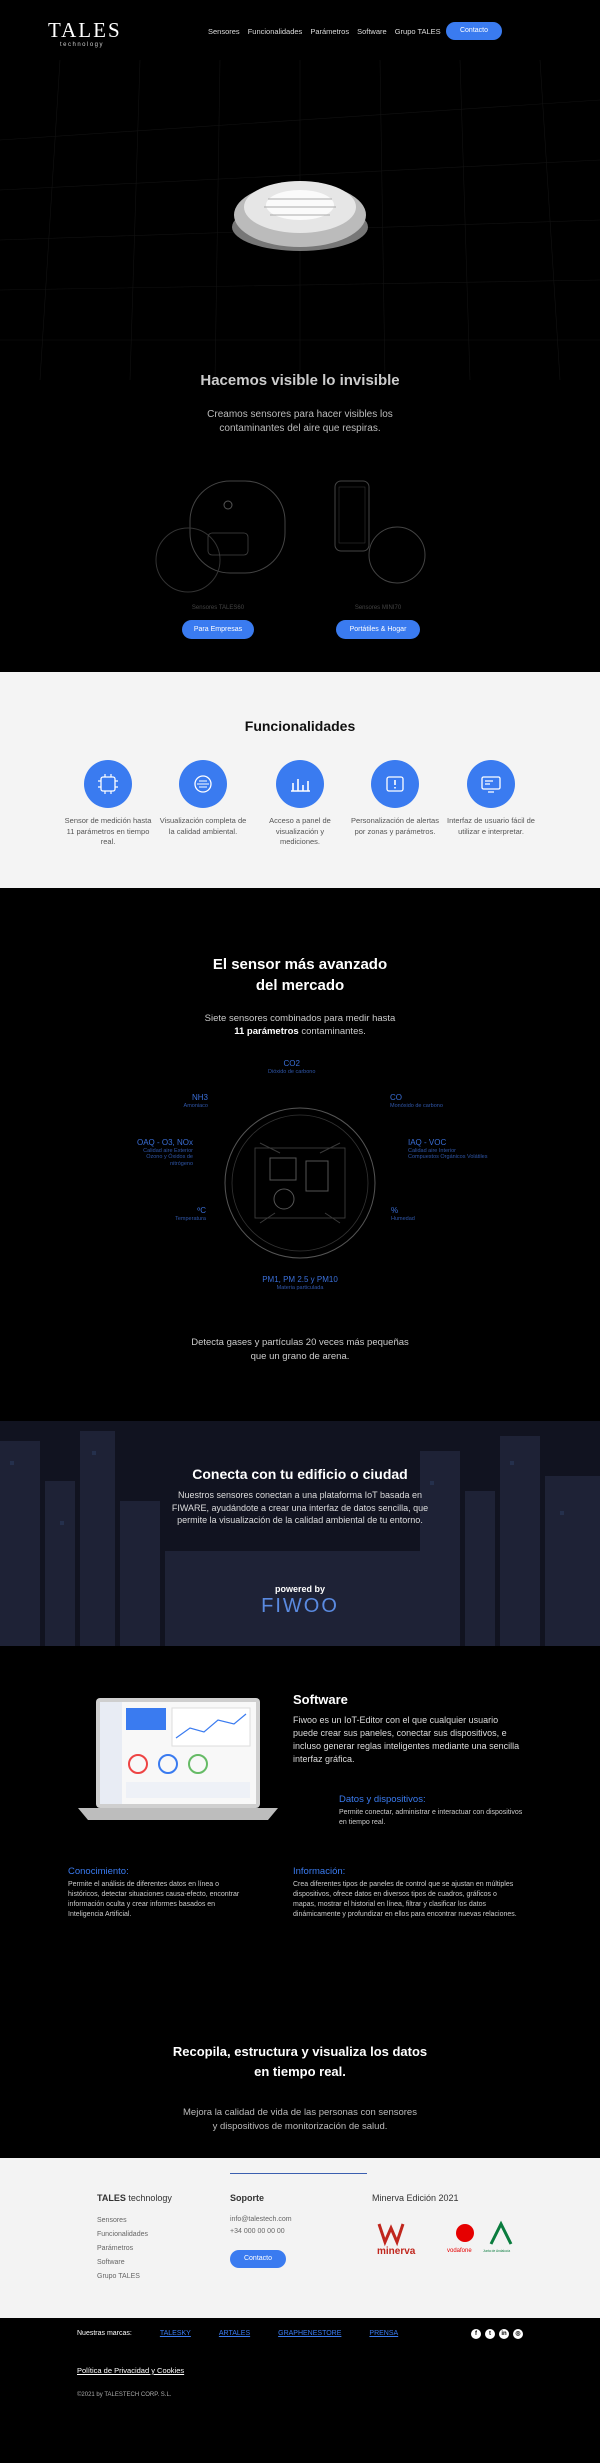 Image resolution: width=600 pixels, height=2463 pixels. I want to click on support-phone: +34 000 00 00 00, so click(261, 2232).